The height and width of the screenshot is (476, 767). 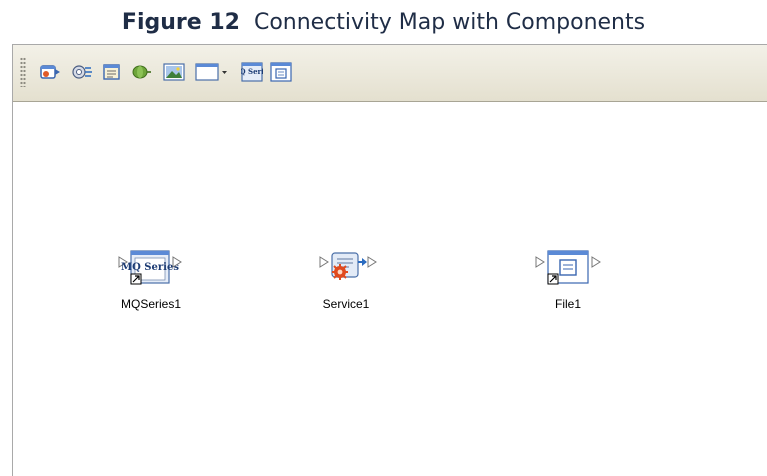 I want to click on scheduler-button, so click(x=112, y=72).